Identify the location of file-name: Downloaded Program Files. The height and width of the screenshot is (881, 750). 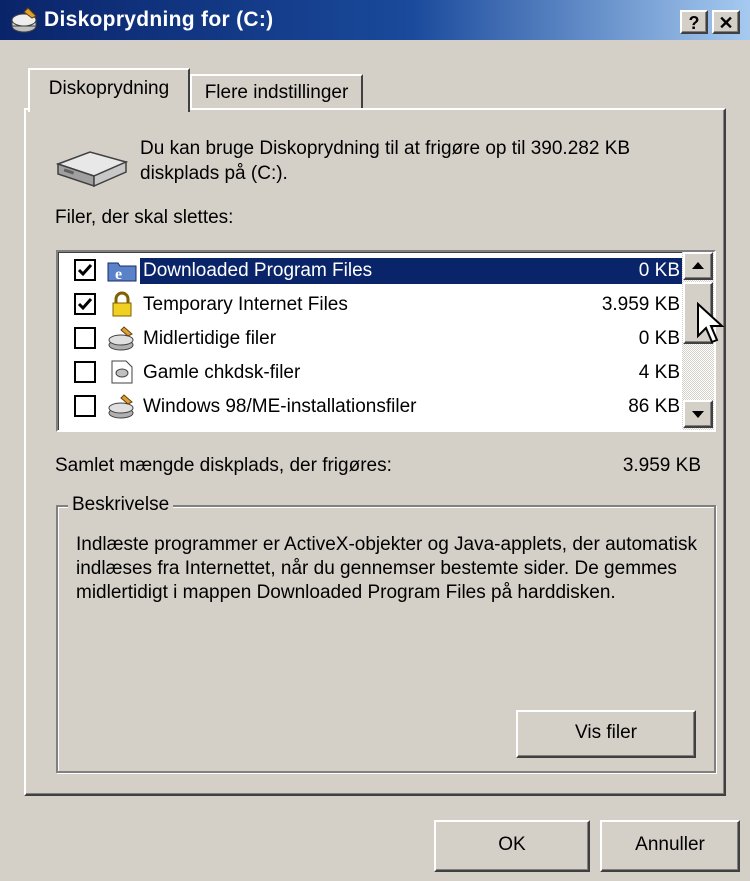
(258, 271).